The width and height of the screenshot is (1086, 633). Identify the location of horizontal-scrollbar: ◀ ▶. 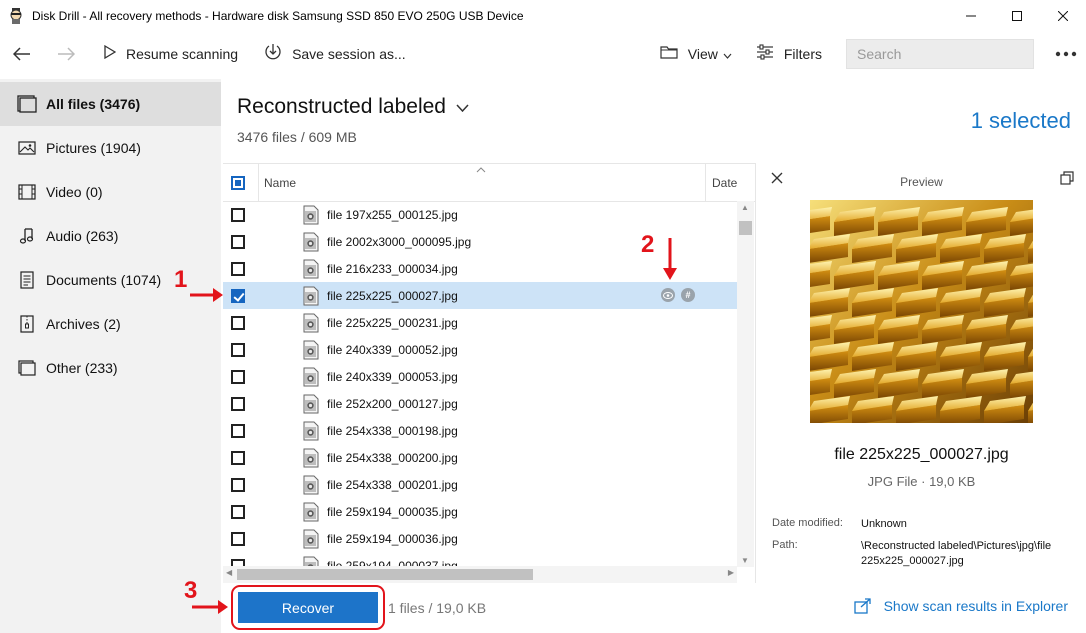
(480, 574).